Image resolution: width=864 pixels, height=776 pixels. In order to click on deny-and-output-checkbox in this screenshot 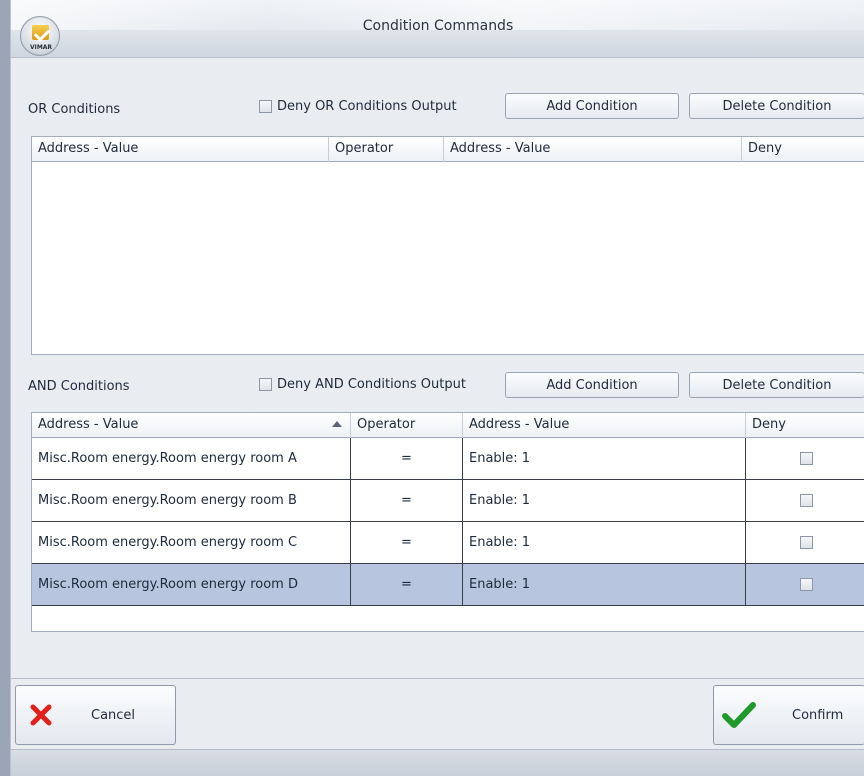, I will do `click(265, 384)`.